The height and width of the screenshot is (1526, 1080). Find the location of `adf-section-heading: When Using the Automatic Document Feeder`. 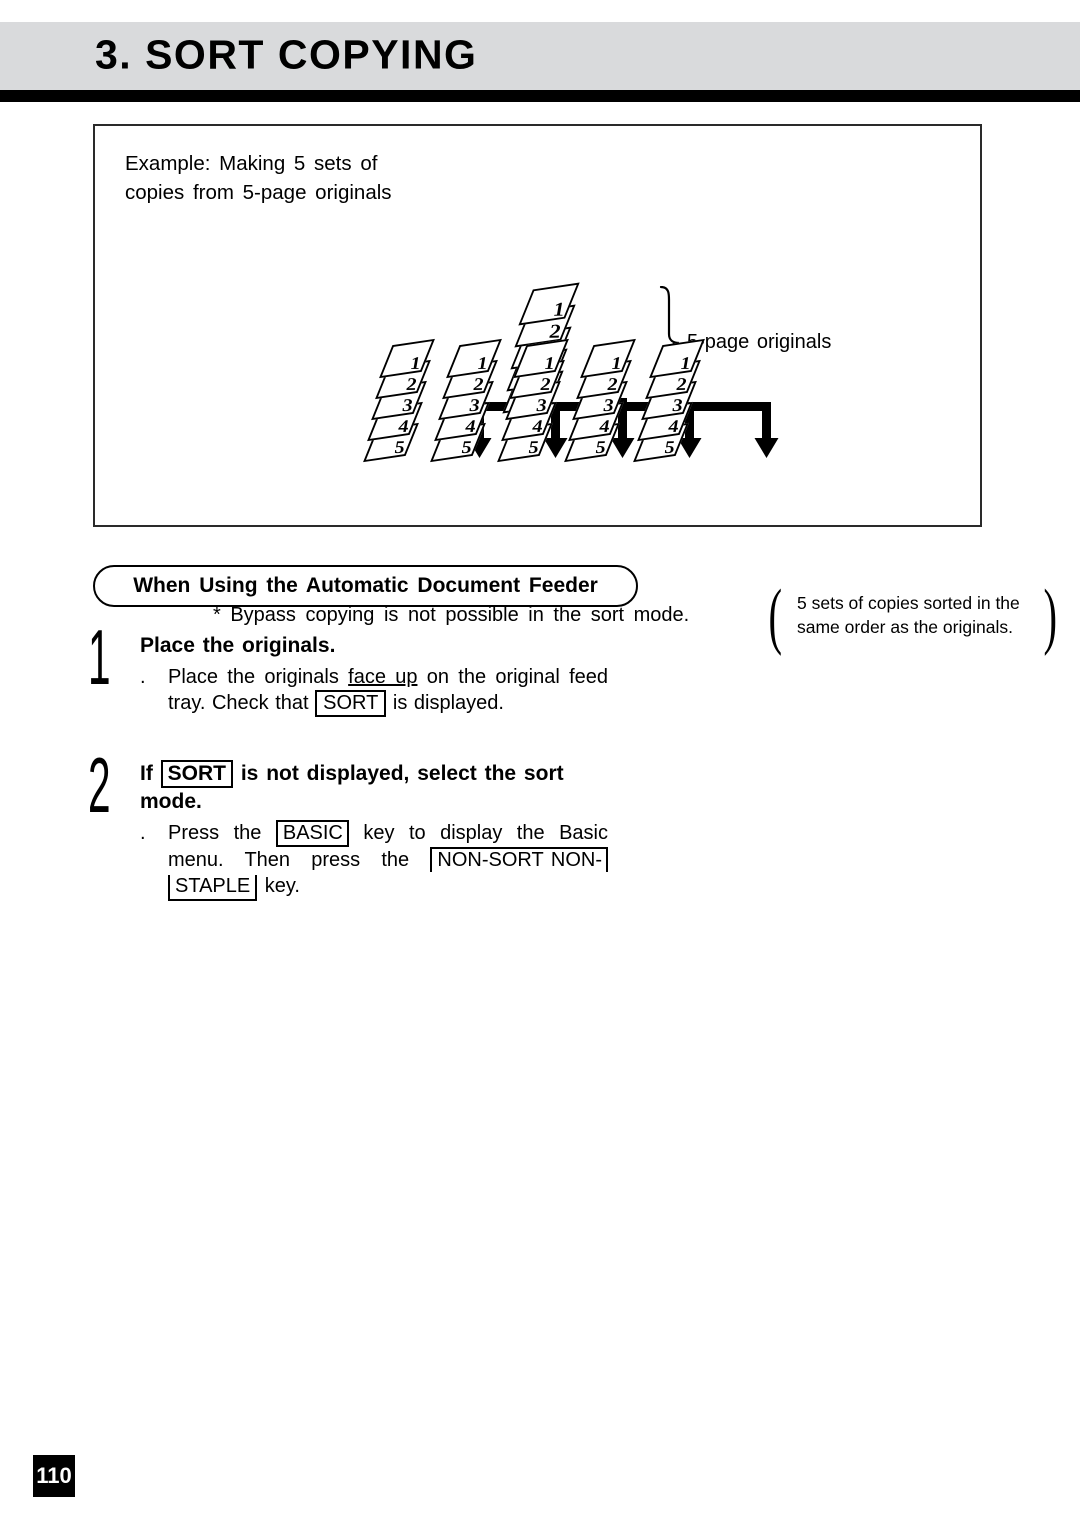

adf-section-heading: When Using the Automatic Document Feeder is located at coordinates (365, 586).